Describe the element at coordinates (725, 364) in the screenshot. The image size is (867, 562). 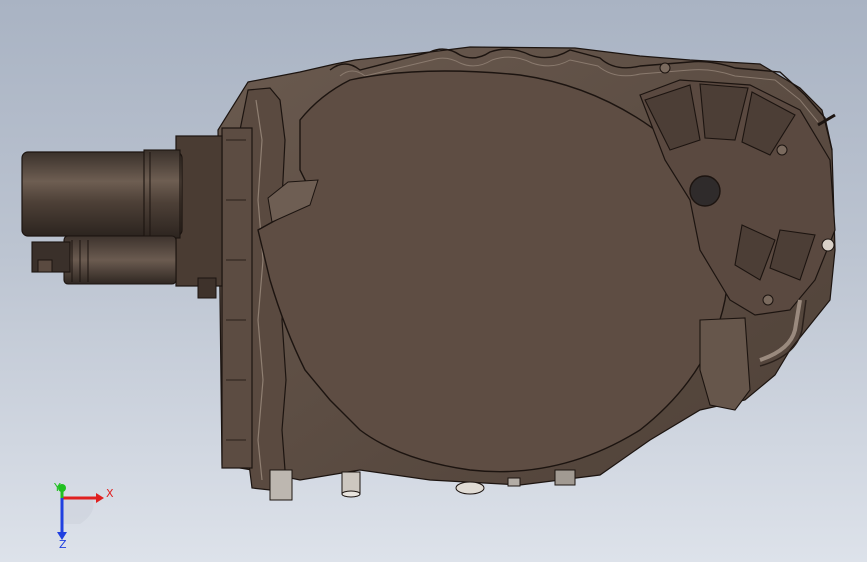
I see `lower-bracket` at that location.